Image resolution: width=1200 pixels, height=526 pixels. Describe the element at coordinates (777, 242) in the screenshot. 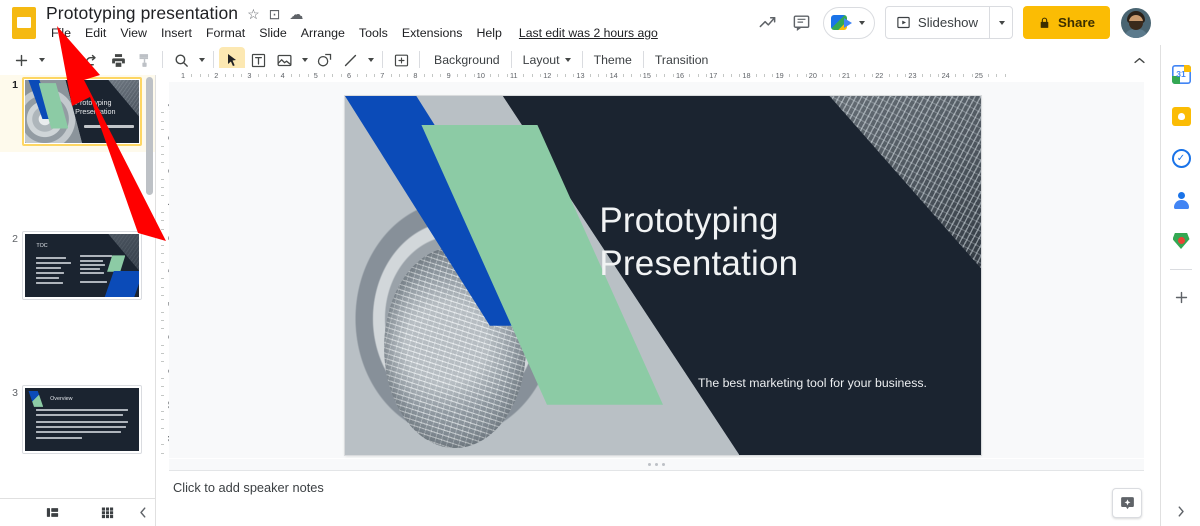

I see `slide-title-textbox: Prototyping Presentation` at that location.